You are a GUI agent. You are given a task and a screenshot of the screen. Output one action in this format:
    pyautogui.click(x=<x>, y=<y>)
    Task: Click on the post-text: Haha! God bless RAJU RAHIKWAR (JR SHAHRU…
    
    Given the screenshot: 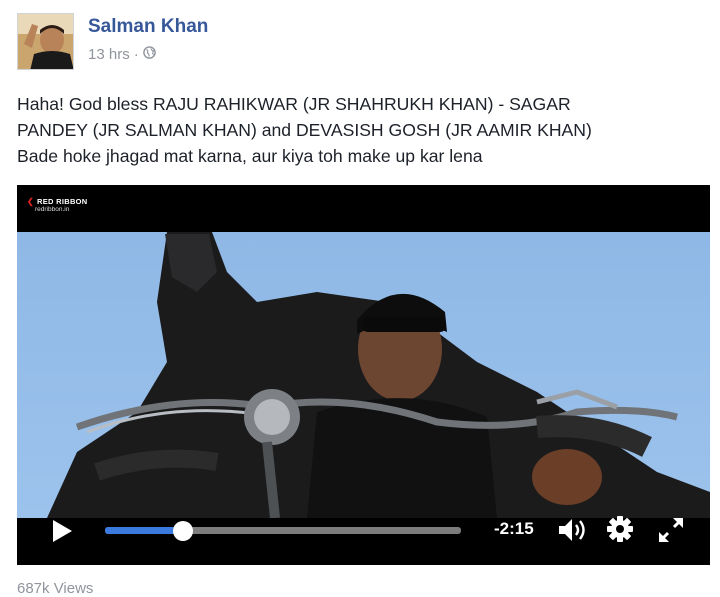 What is the action you would take?
    pyautogui.click(x=362, y=130)
    